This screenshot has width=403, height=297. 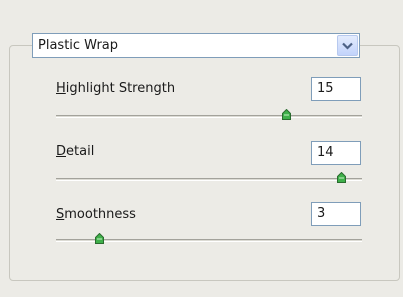 I want to click on smoothness-slider, so click(x=209, y=238).